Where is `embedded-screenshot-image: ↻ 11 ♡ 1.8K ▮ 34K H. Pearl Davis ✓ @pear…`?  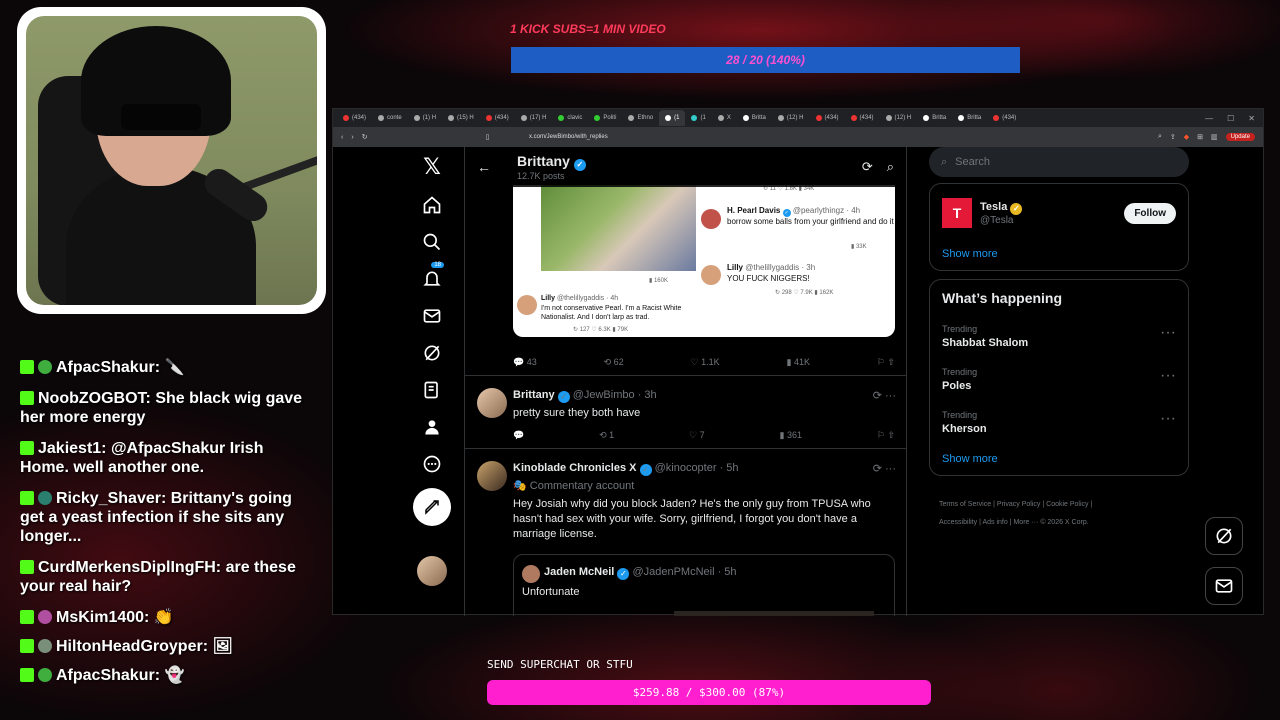
embedded-screenshot-image: ↻ 11 ♡ 1.8K ▮ 34K H. Pearl Davis ✓ @pear… is located at coordinates (704, 261).